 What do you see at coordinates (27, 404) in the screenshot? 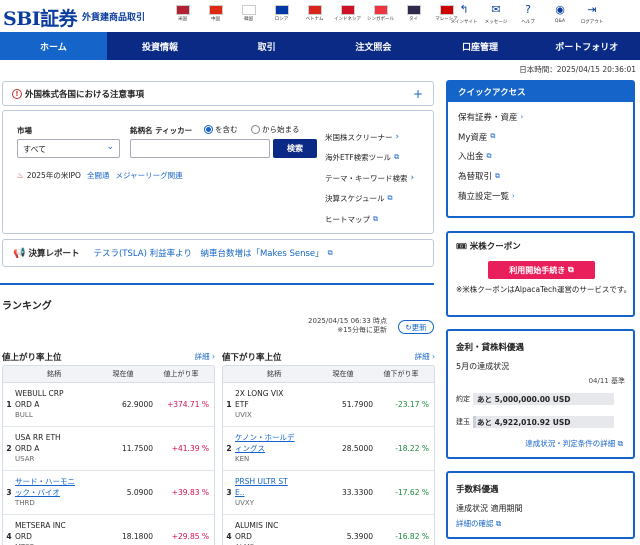
I see `stock-name-line2: ORD A` at bounding box center [27, 404].